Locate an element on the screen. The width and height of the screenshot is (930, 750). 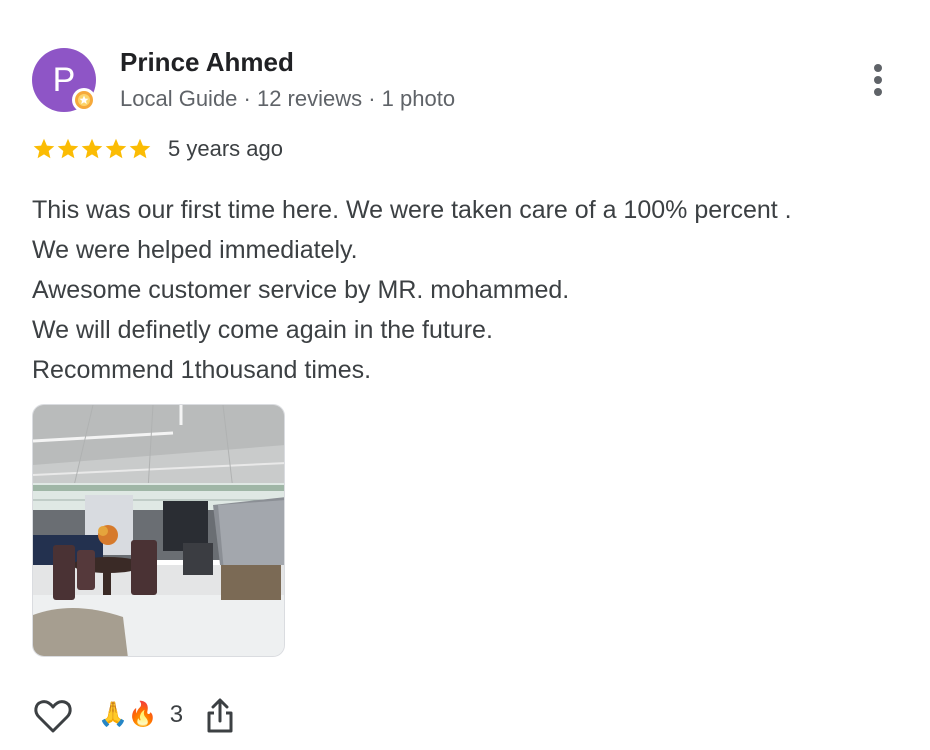
more-options-button is located at coordinates (878, 80).